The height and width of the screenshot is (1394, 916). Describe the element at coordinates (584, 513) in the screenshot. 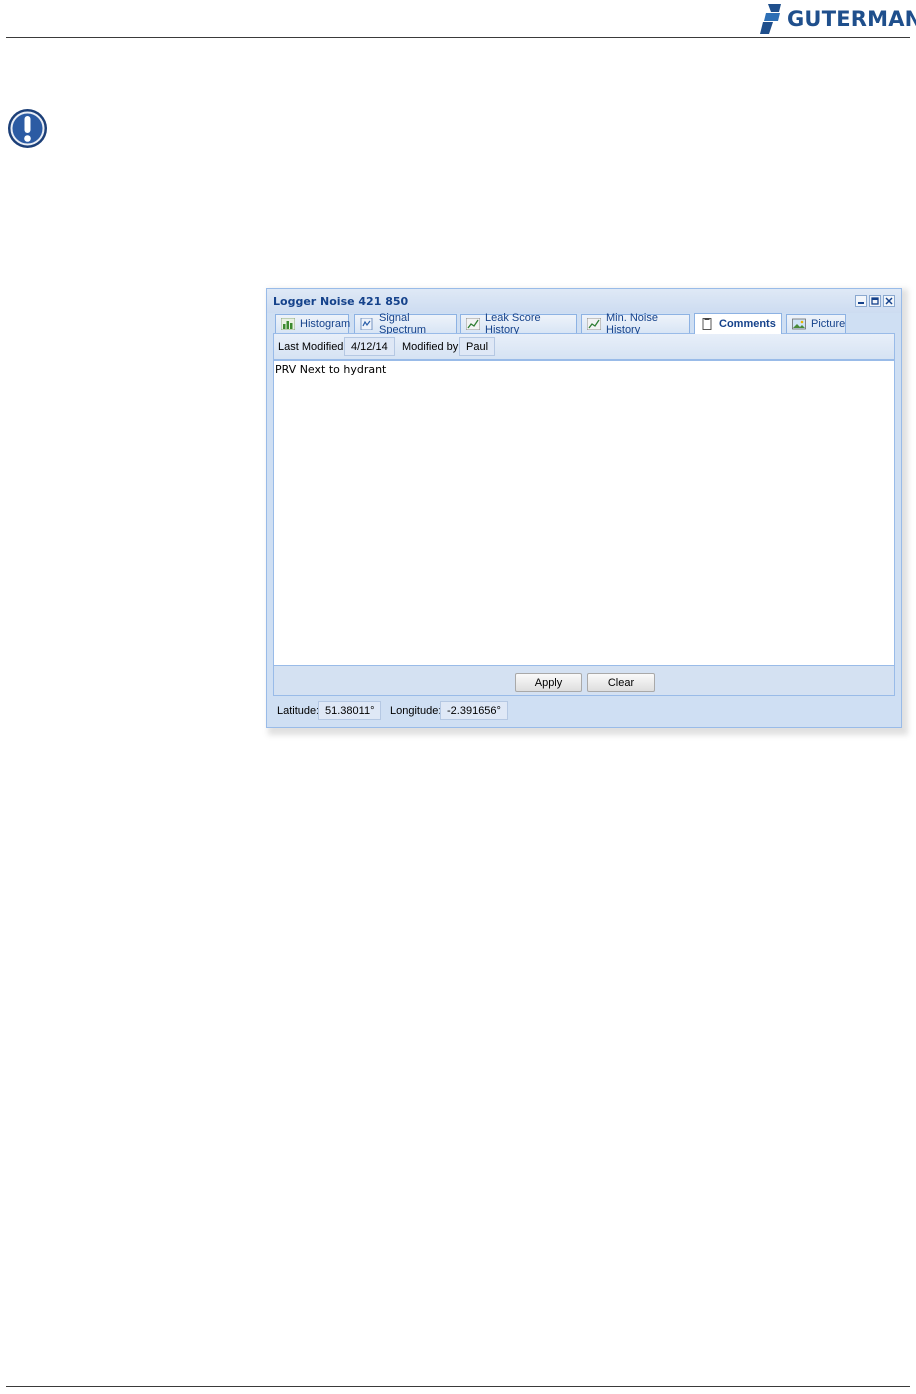

I see `comment-textarea: PRV Next to hydrant` at that location.